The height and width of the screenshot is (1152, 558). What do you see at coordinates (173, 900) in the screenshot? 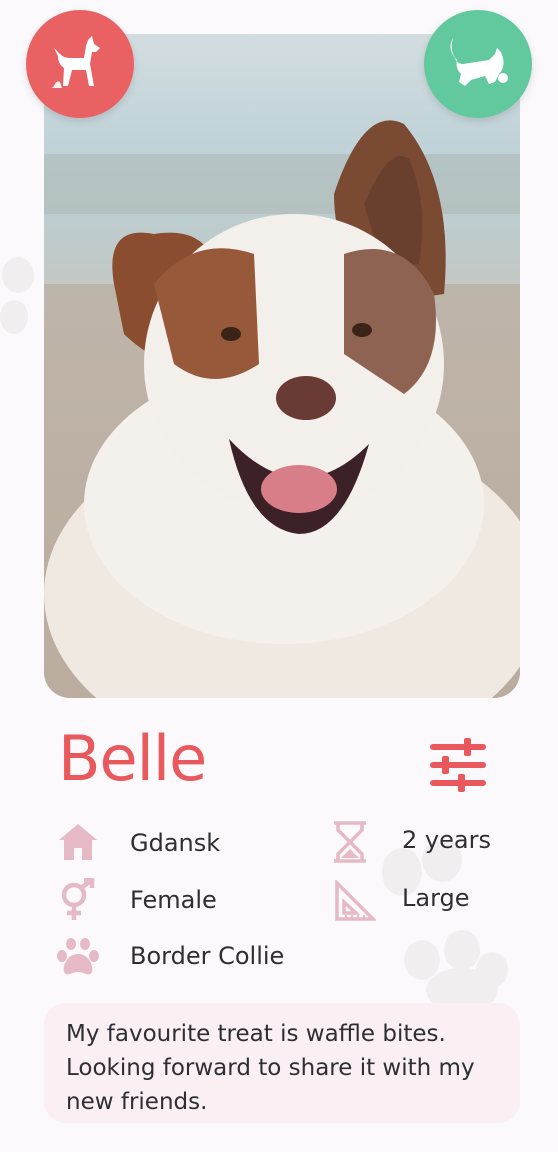
I see `gender-text: Female` at bounding box center [173, 900].